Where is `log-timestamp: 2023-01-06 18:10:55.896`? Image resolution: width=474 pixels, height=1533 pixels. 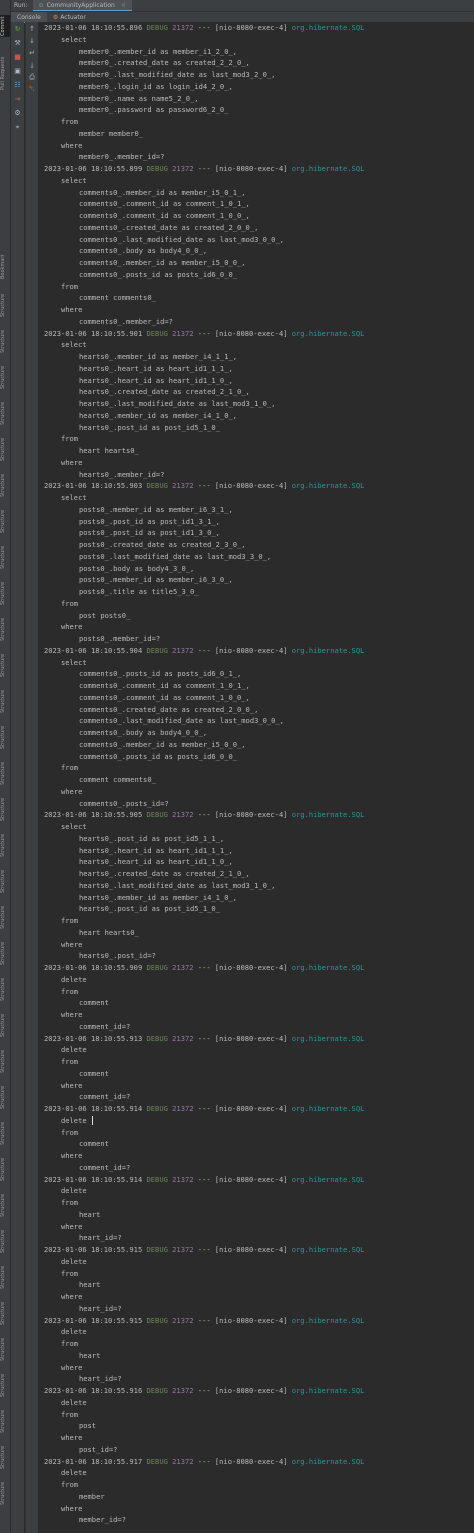
log-timestamp: 2023-01-06 18:10:55.896 is located at coordinates (93, 27).